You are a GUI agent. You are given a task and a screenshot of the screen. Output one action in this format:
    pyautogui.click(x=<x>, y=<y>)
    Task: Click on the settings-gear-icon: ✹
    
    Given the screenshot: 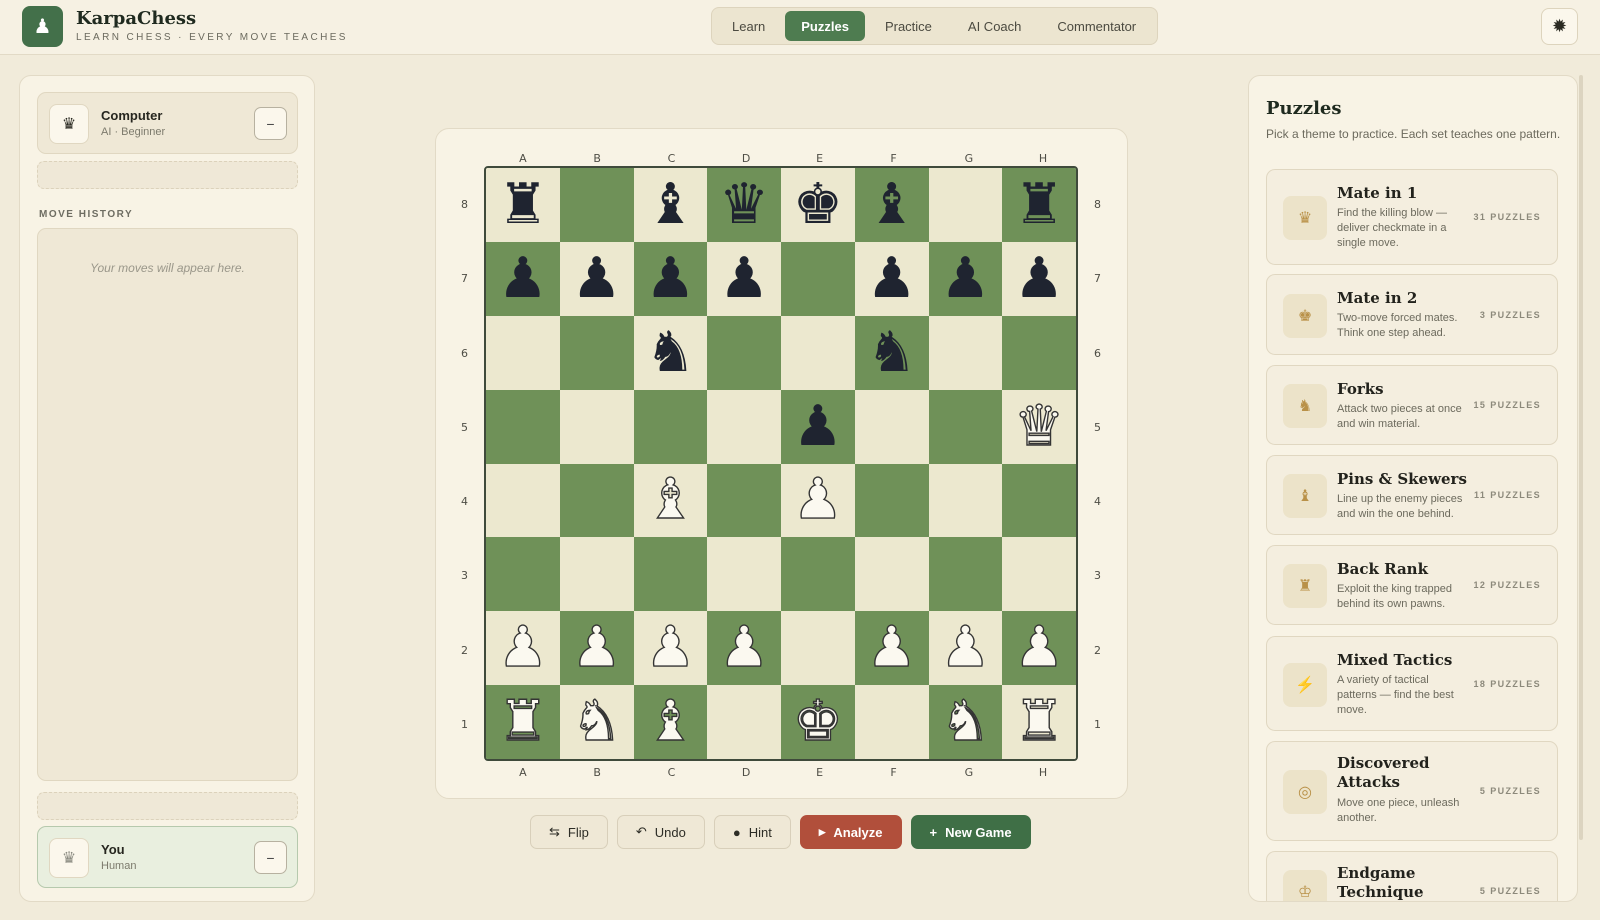 What is the action you would take?
    pyautogui.click(x=1559, y=26)
    